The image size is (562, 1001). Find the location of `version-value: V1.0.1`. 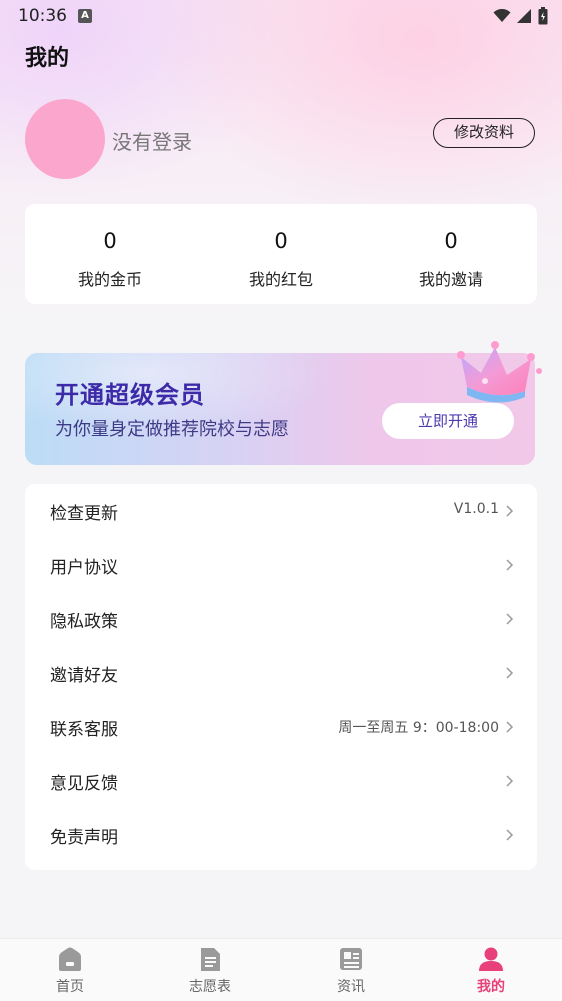

version-value: V1.0.1 is located at coordinates (476, 509).